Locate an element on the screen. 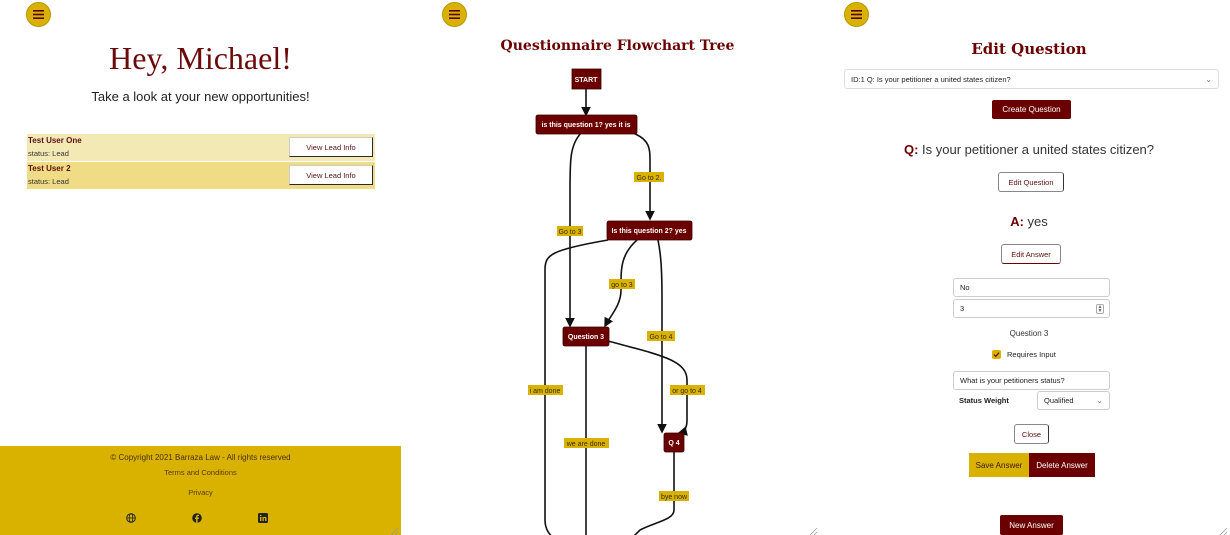 The image size is (1230, 535). edge-label: i am done is located at coordinates (545, 390).